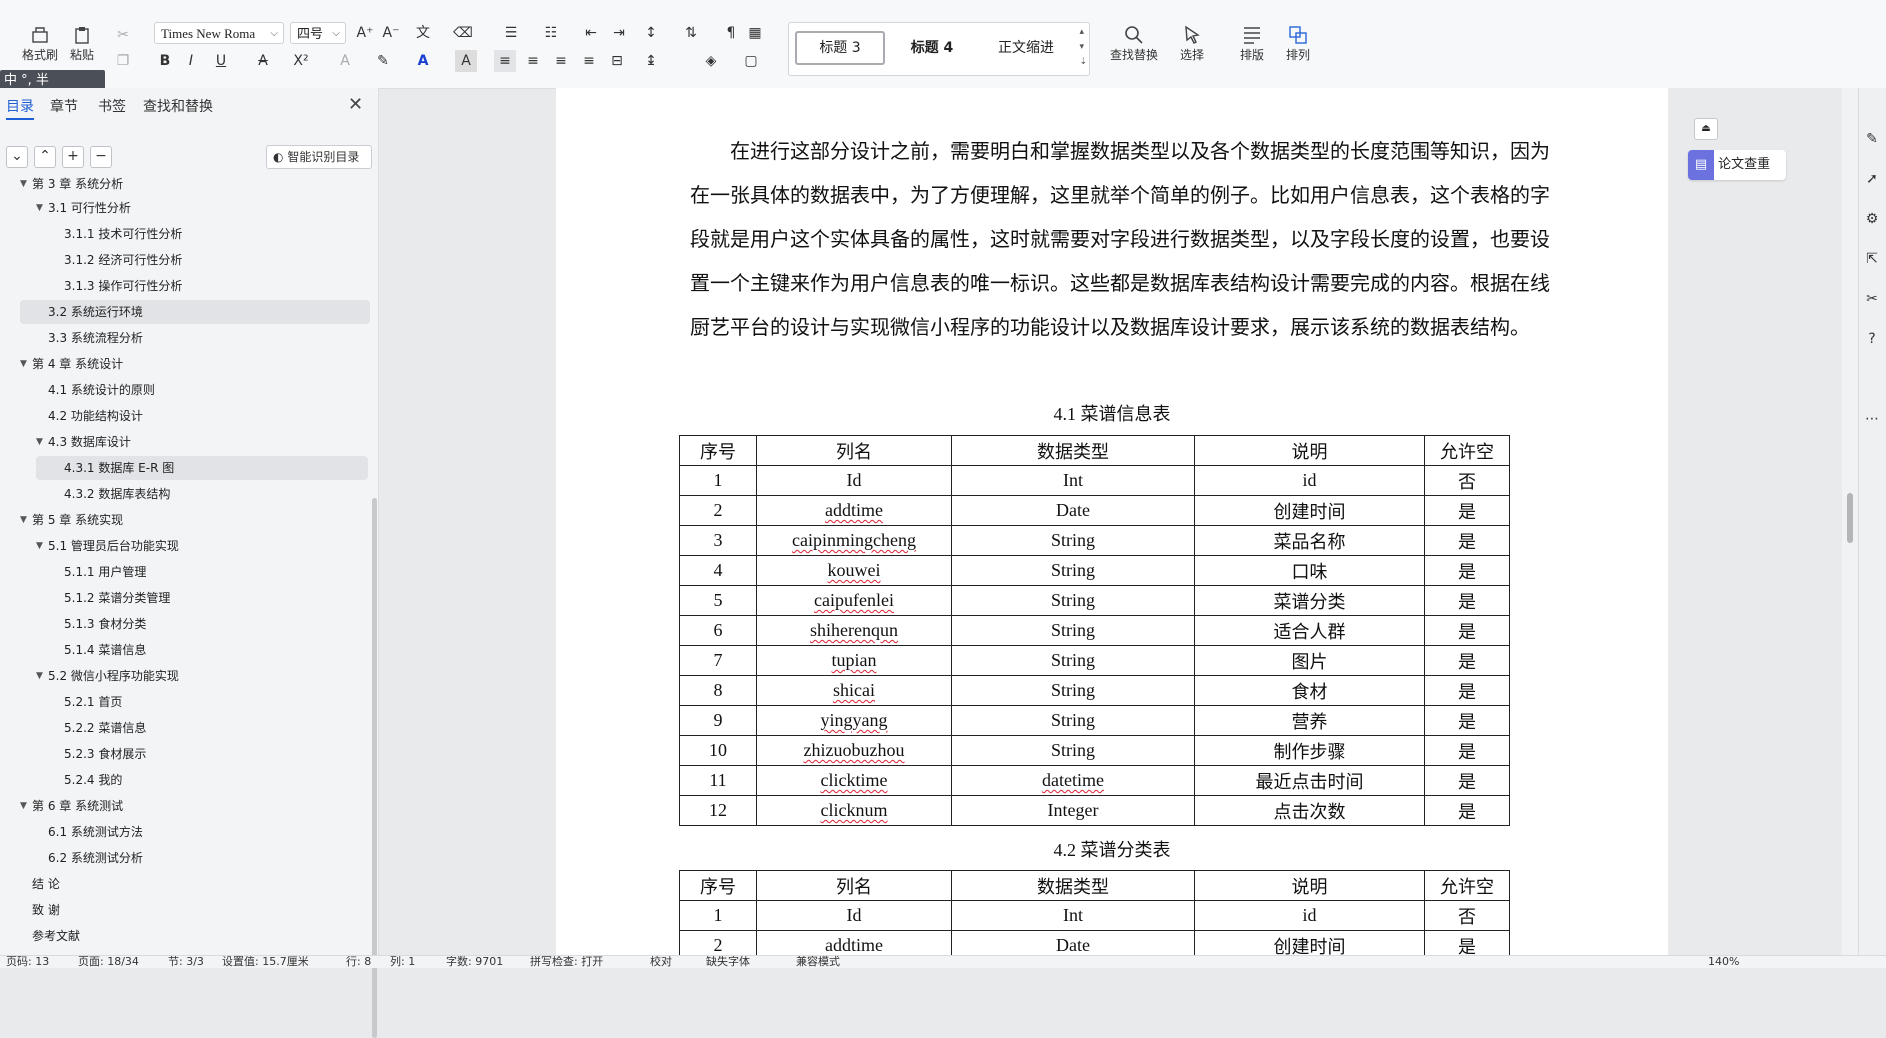  What do you see at coordinates (195, 572) in the screenshot?
I see `toc-item: 5.1.1 用户管理` at bounding box center [195, 572].